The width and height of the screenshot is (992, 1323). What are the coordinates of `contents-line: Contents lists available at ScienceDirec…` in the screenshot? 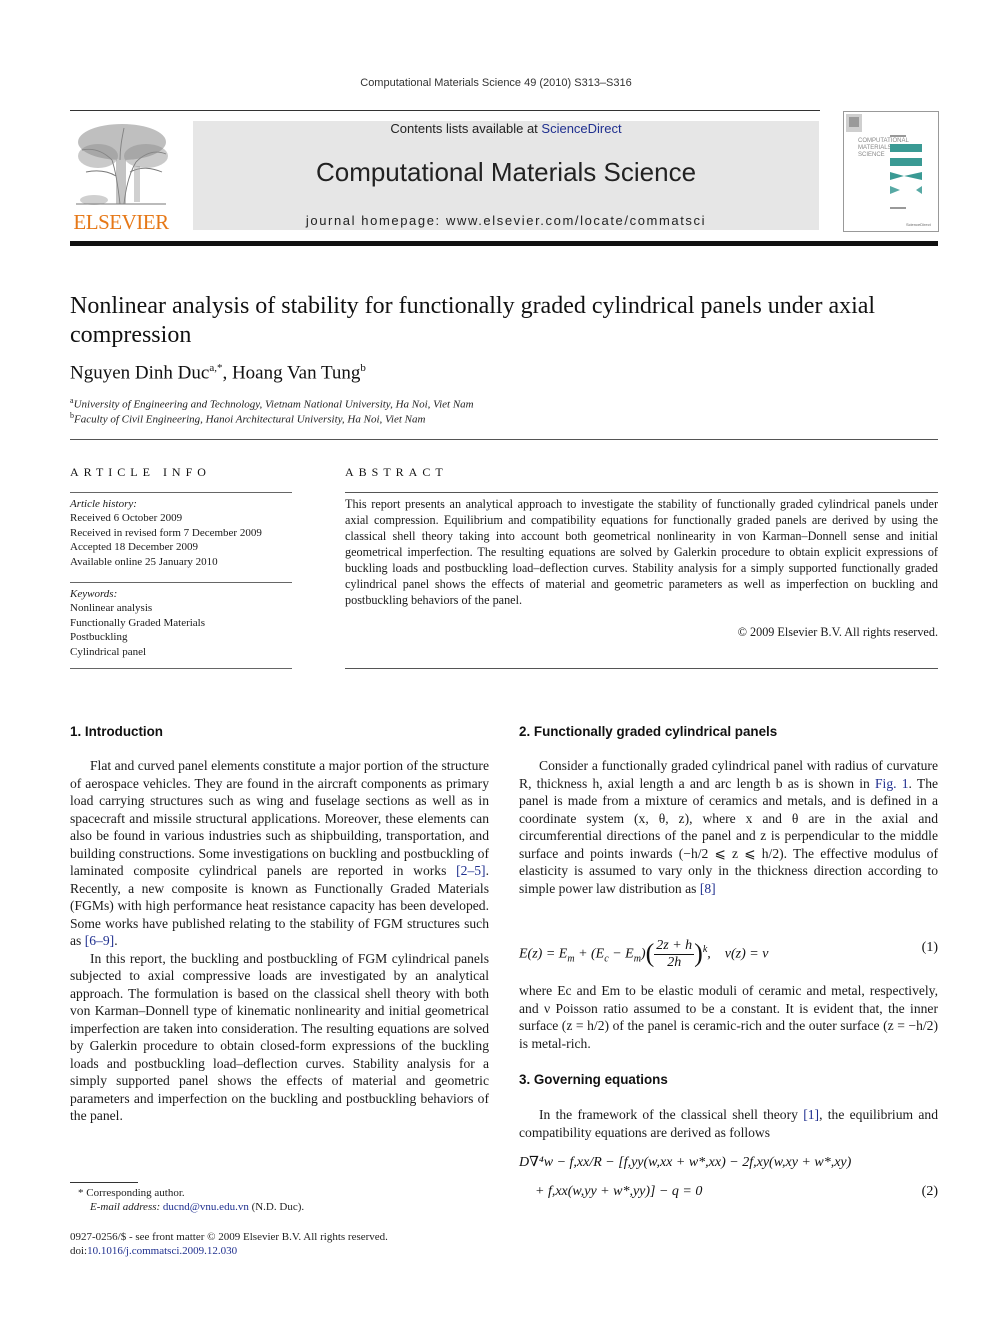 It's located at (506, 128).